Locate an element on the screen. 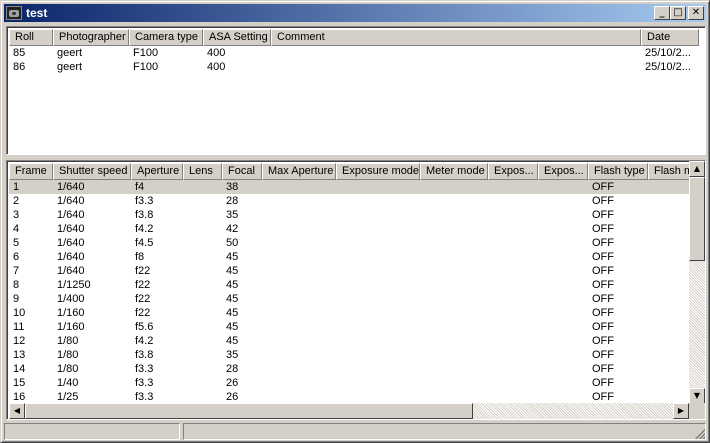 This screenshot has width=710, height=443. frames-col-meter-mode: Meter mode is located at coordinates (454, 171).